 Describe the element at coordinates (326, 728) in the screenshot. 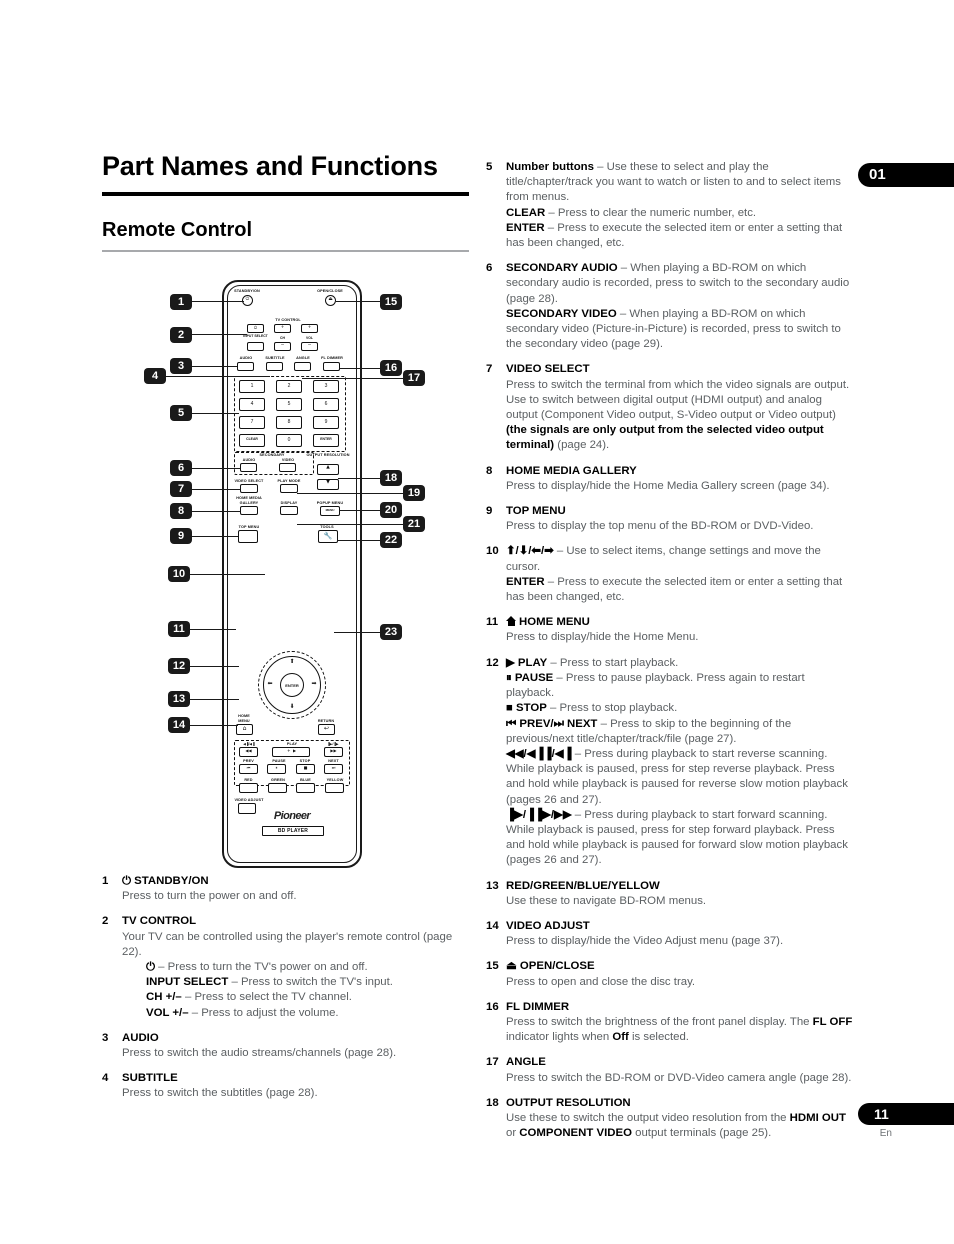

I see `return-arrow-icon: ↩` at that location.